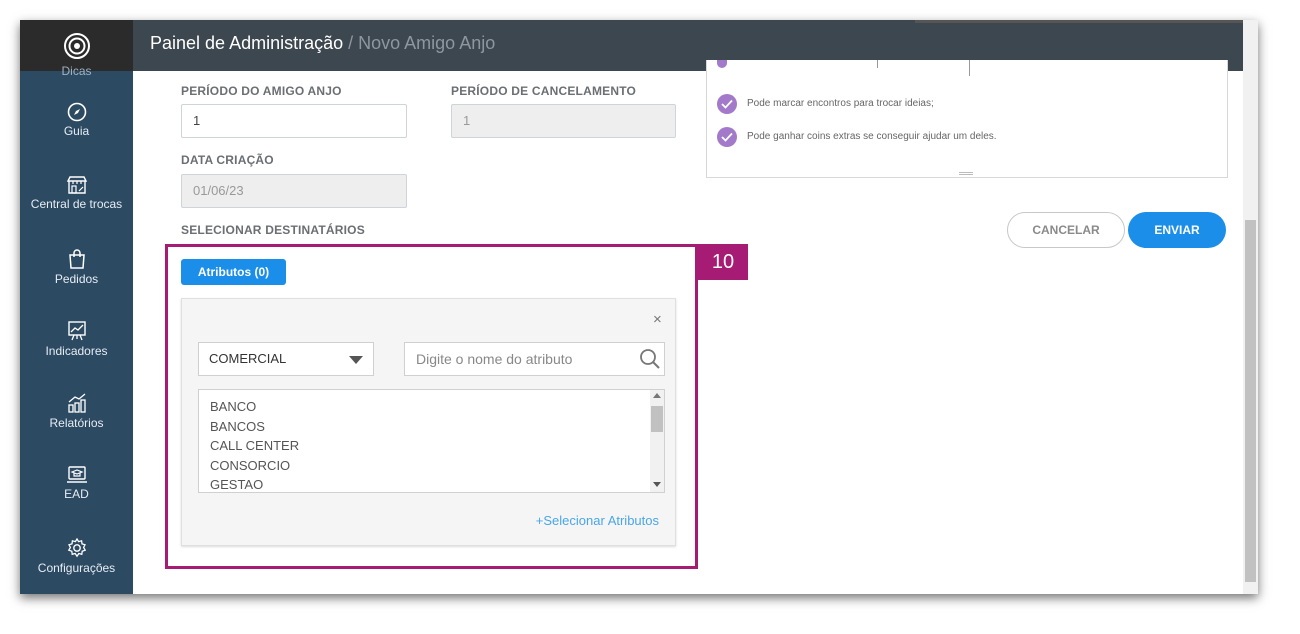 The image size is (1300, 634). I want to click on sidebar-item-dicas: Dicas, so click(76, 71).